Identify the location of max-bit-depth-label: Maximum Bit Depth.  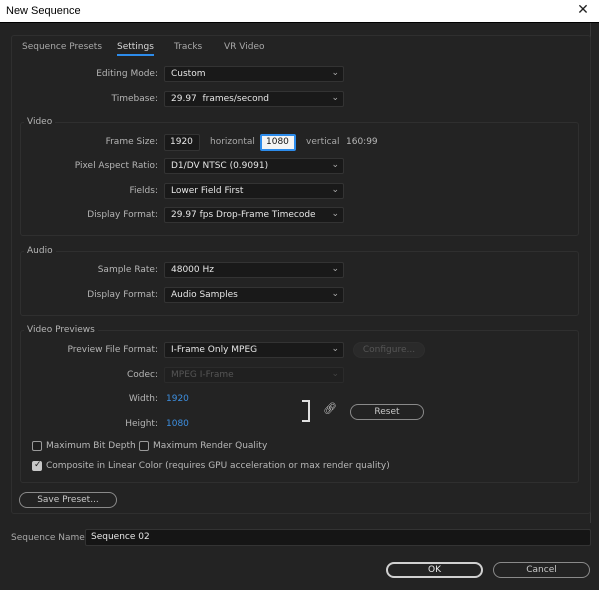
(91, 446).